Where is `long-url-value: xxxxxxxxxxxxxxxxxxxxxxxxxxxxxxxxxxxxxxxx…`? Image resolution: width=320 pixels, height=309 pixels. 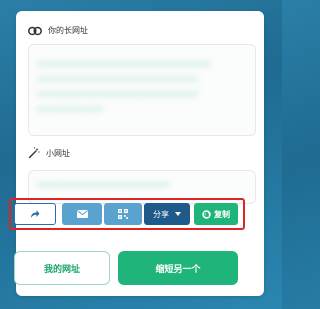 long-url-value: xxxxxxxxxxxxxxxxxxxxxxxxxxxxxxxxxxxxxxxx… is located at coordinates (124, 86).